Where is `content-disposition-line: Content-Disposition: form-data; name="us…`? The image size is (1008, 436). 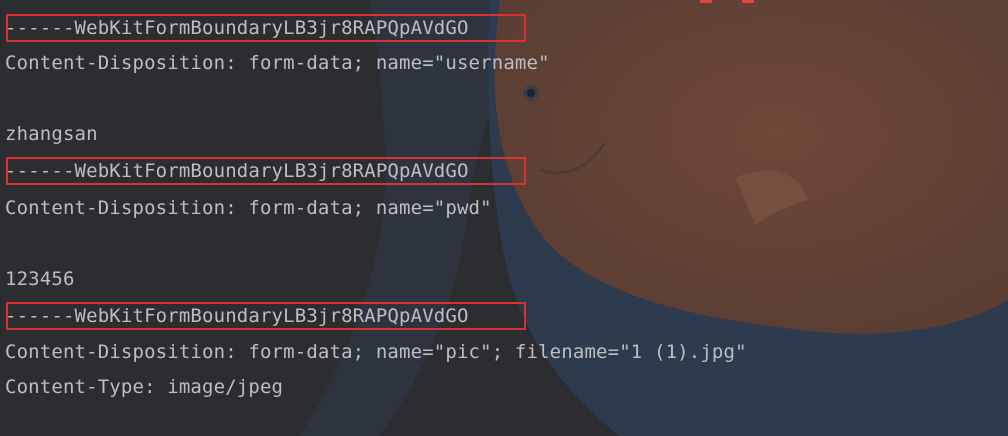
content-disposition-line: Content-Disposition: form-data; name="us… is located at coordinates (277, 63).